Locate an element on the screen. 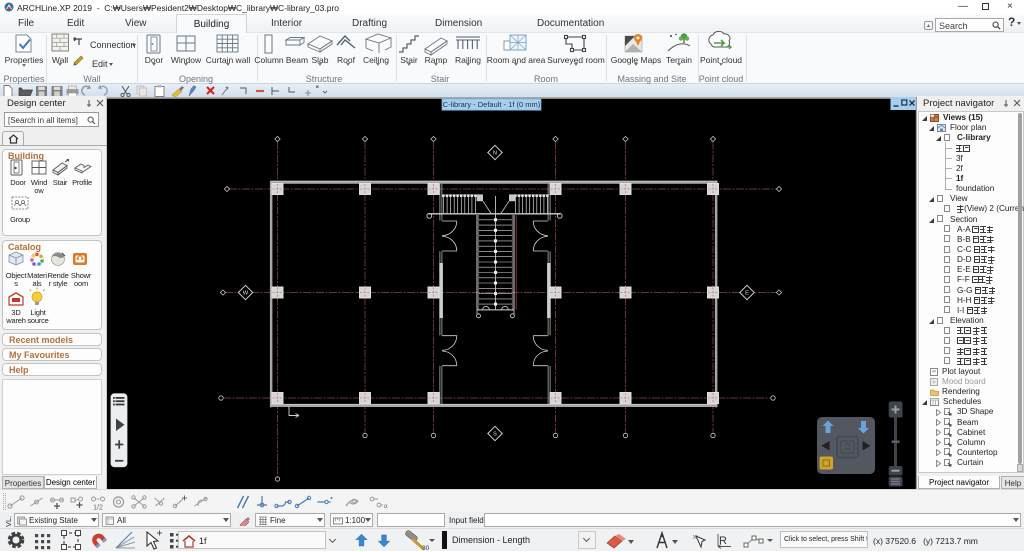  svg-text: N is located at coordinates (495, 154).